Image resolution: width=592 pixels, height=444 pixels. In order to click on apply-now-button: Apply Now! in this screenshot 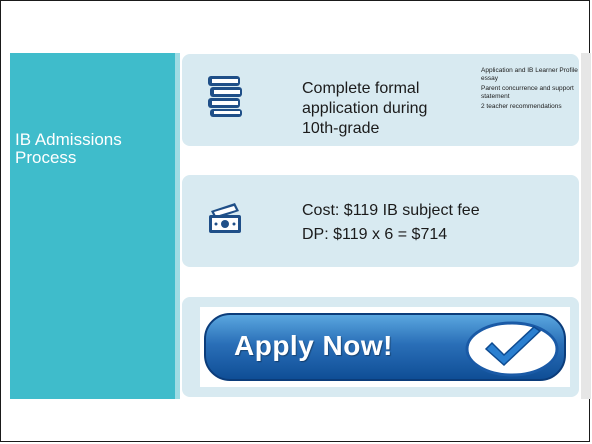, I will do `click(385, 347)`.